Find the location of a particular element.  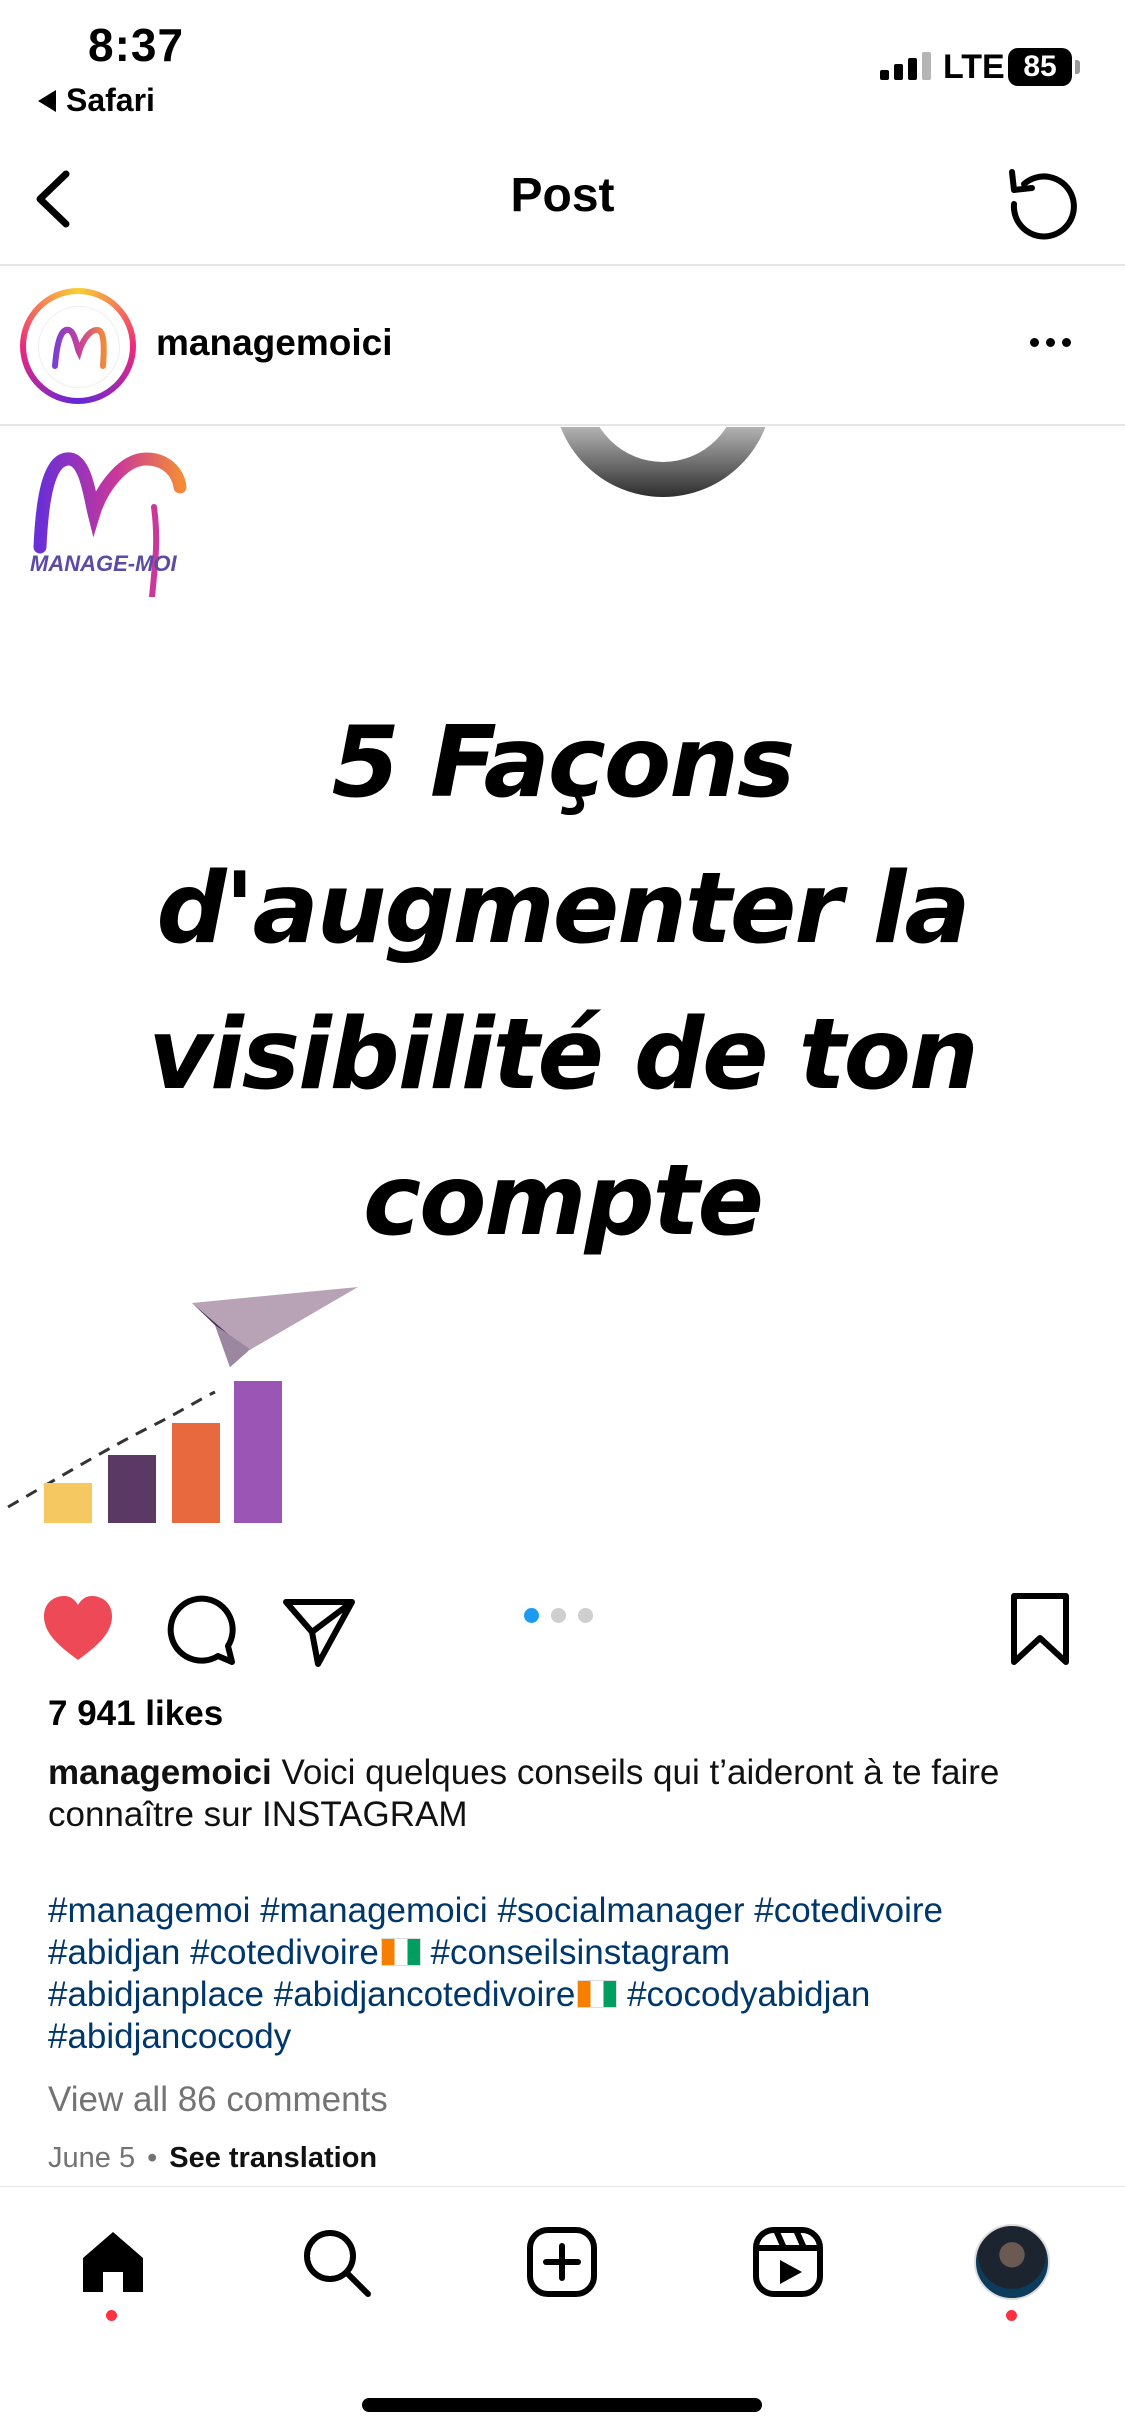

headline-line: d'augmenter la is located at coordinates (563, 909).